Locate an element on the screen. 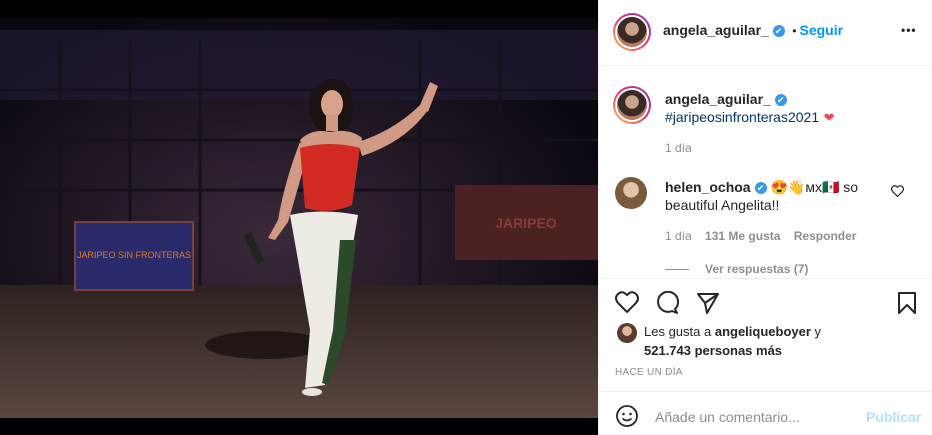 This screenshot has width=932, height=435. share-icon is located at coordinates (708, 305).